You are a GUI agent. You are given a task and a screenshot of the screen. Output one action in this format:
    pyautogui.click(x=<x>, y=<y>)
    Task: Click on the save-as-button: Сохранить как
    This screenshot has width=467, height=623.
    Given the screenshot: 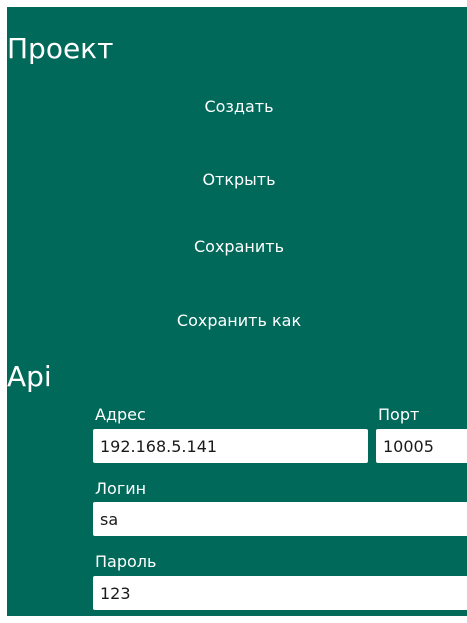 What is the action you would take?
    pyautogui.click(x=237, y=321)
    